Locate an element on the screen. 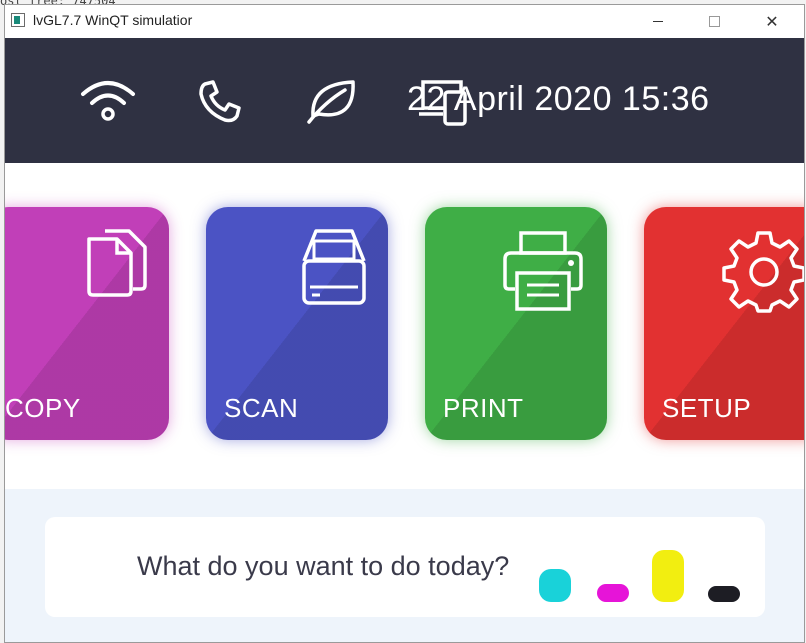  minimize-button is located at coordinates (658, 21).